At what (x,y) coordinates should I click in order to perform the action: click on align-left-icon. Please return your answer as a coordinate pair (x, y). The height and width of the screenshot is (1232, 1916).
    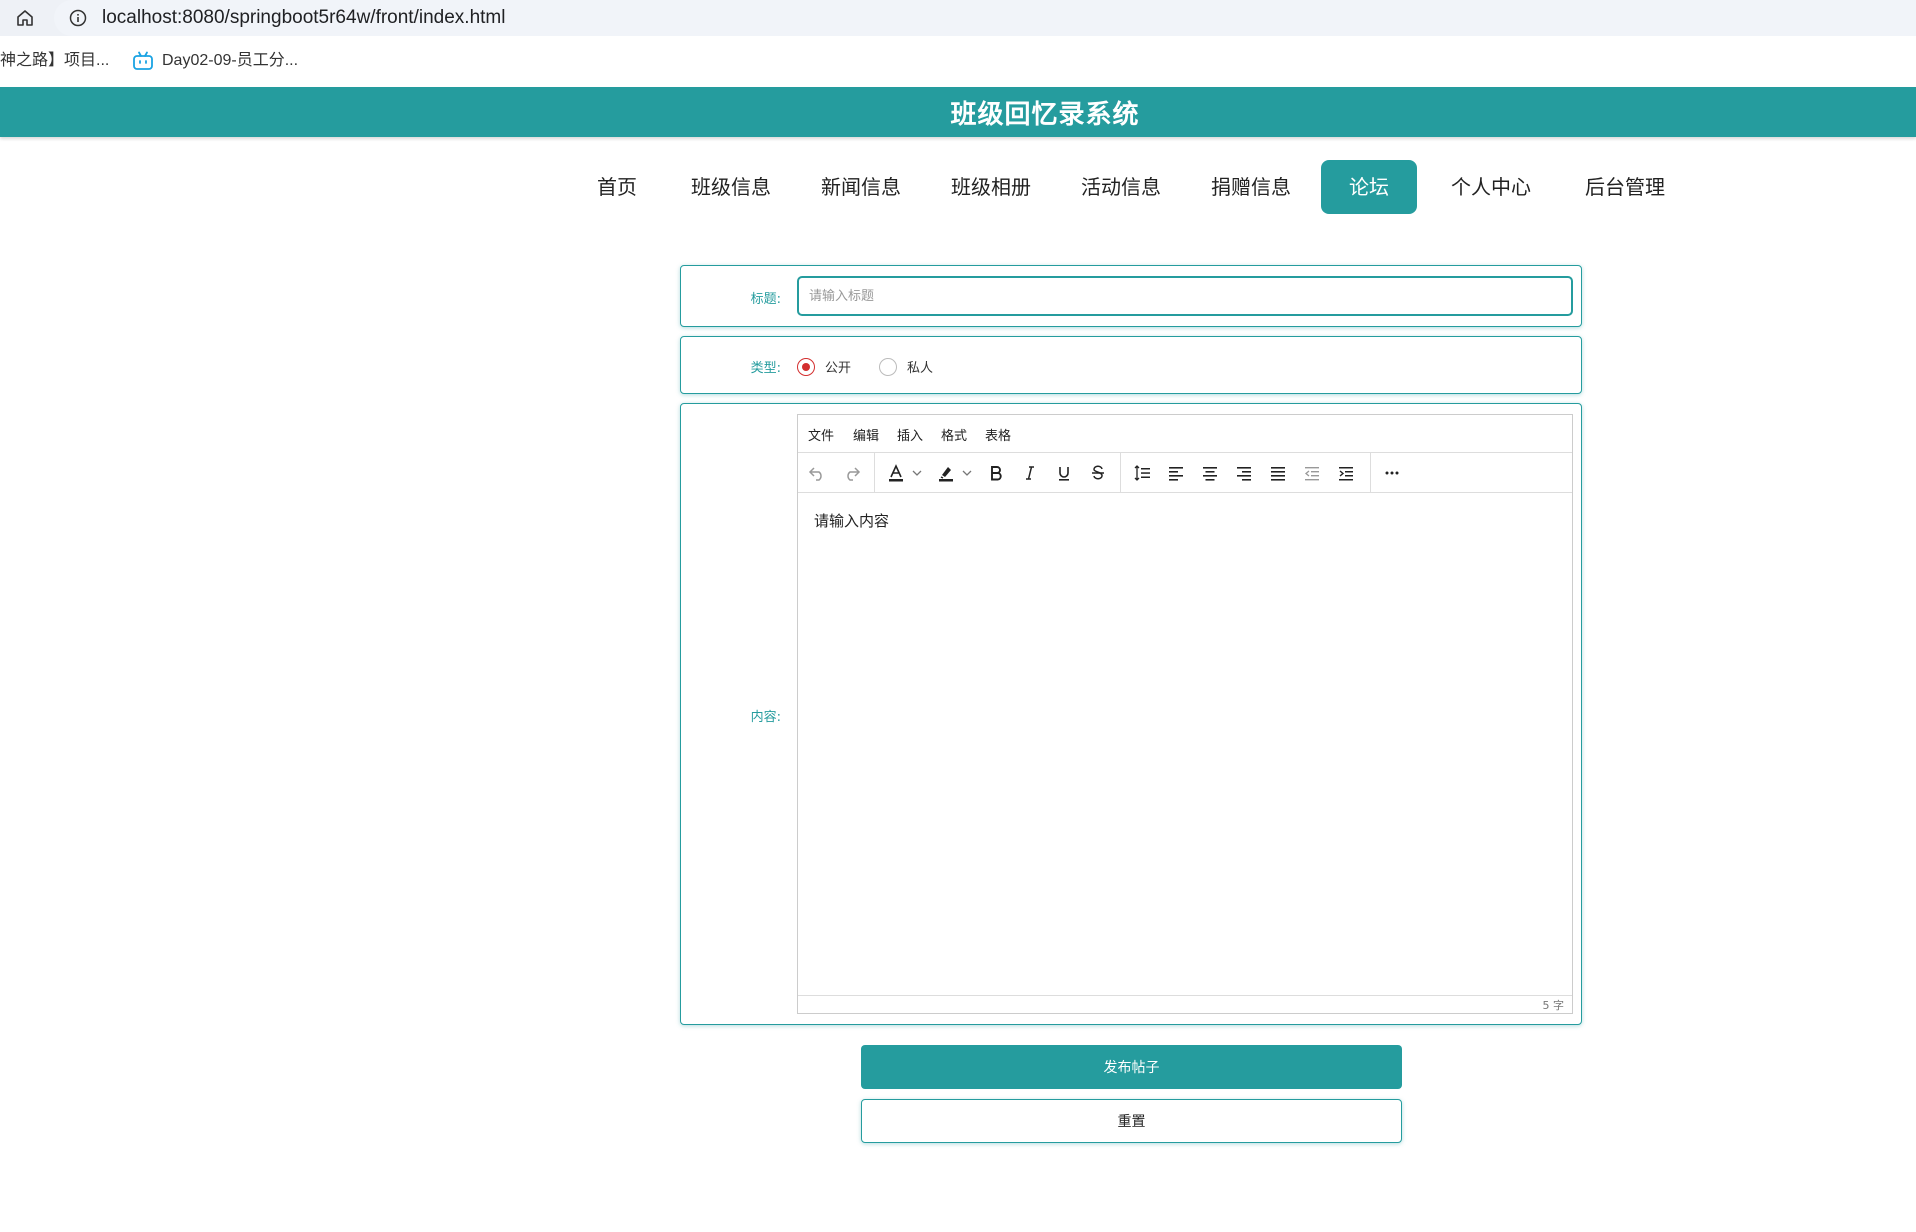
    Looking at the image, I should click on (1176, 473).